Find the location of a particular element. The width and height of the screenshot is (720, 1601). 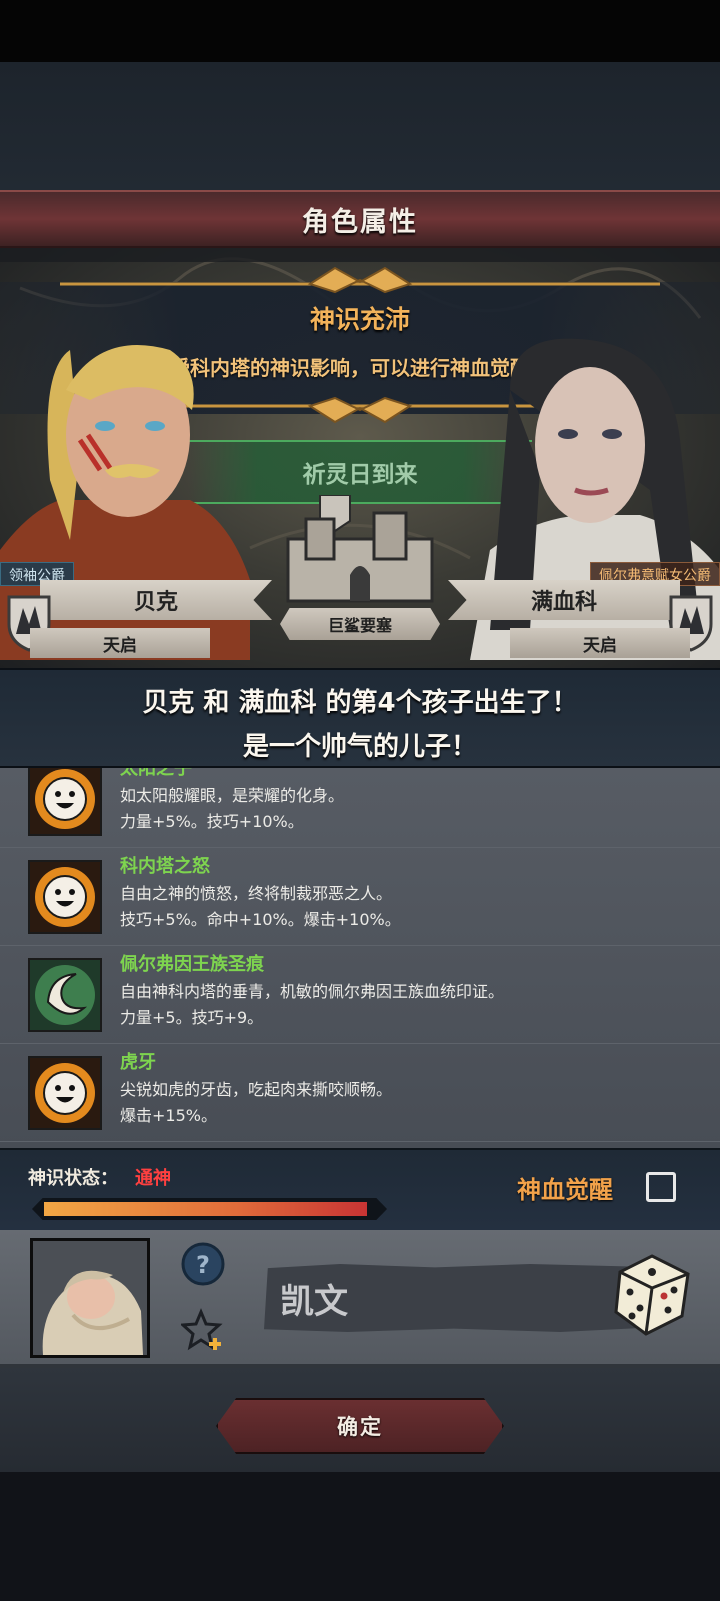

trait-name: 虎牙 is located at coordinates (138, 1062).